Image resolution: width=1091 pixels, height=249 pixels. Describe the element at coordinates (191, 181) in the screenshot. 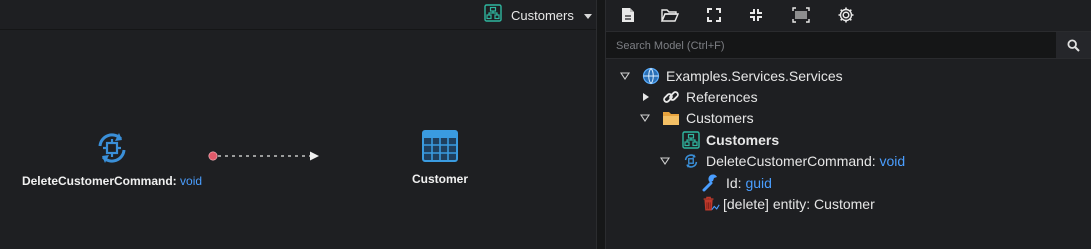

I see `command-node-type: void` at that location.